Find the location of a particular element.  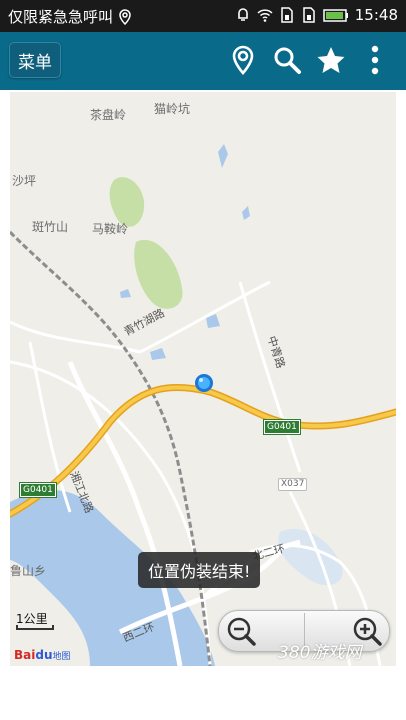

battery-icon is located at coordinates (336, 15).